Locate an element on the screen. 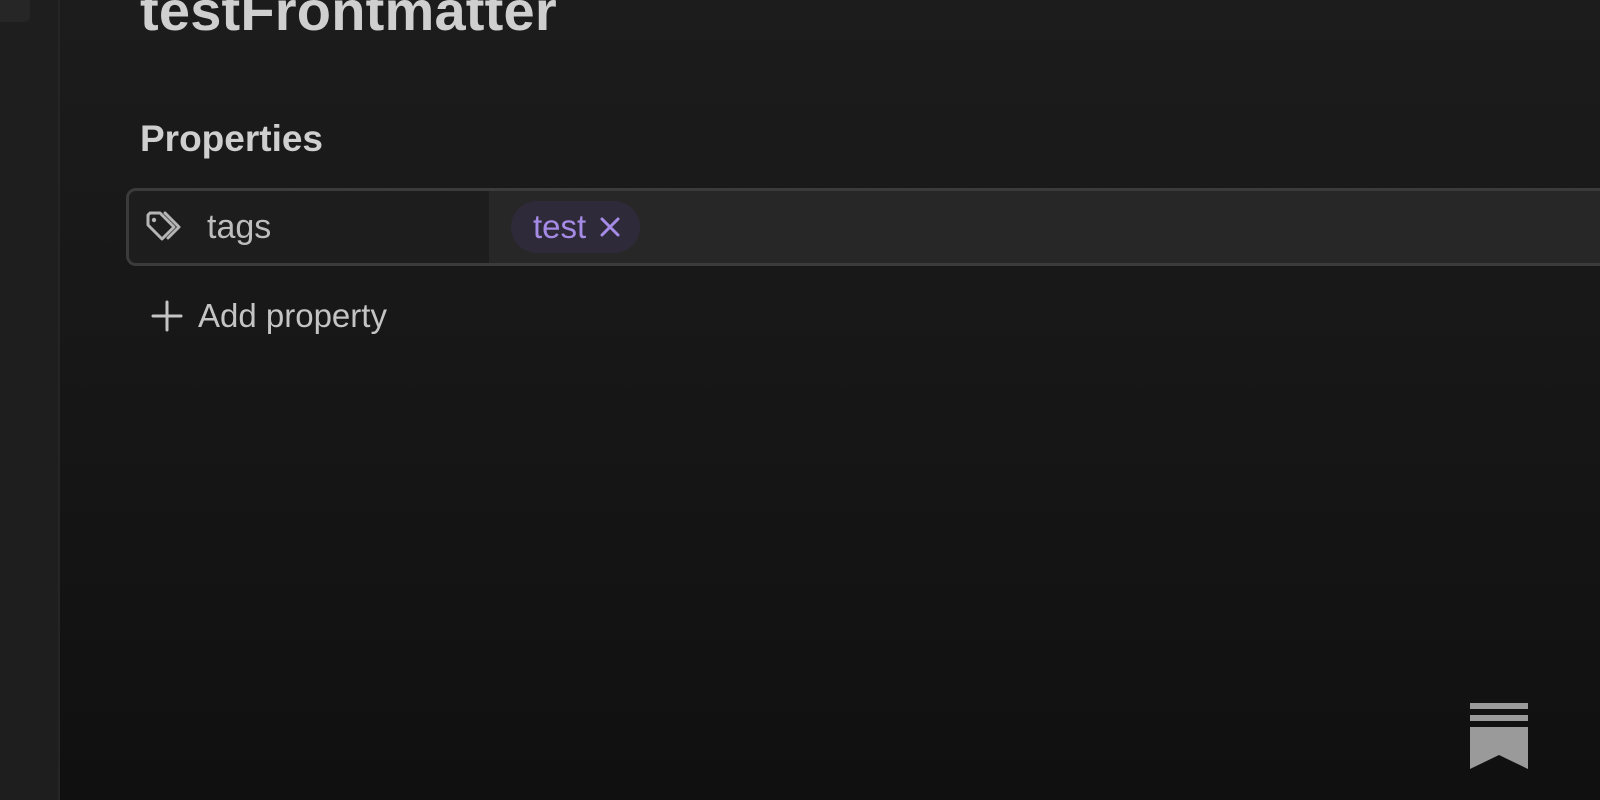 Image resolution: width=1600 pixels, height=800 pixels. close-icon is located at coordinates (610, 227).